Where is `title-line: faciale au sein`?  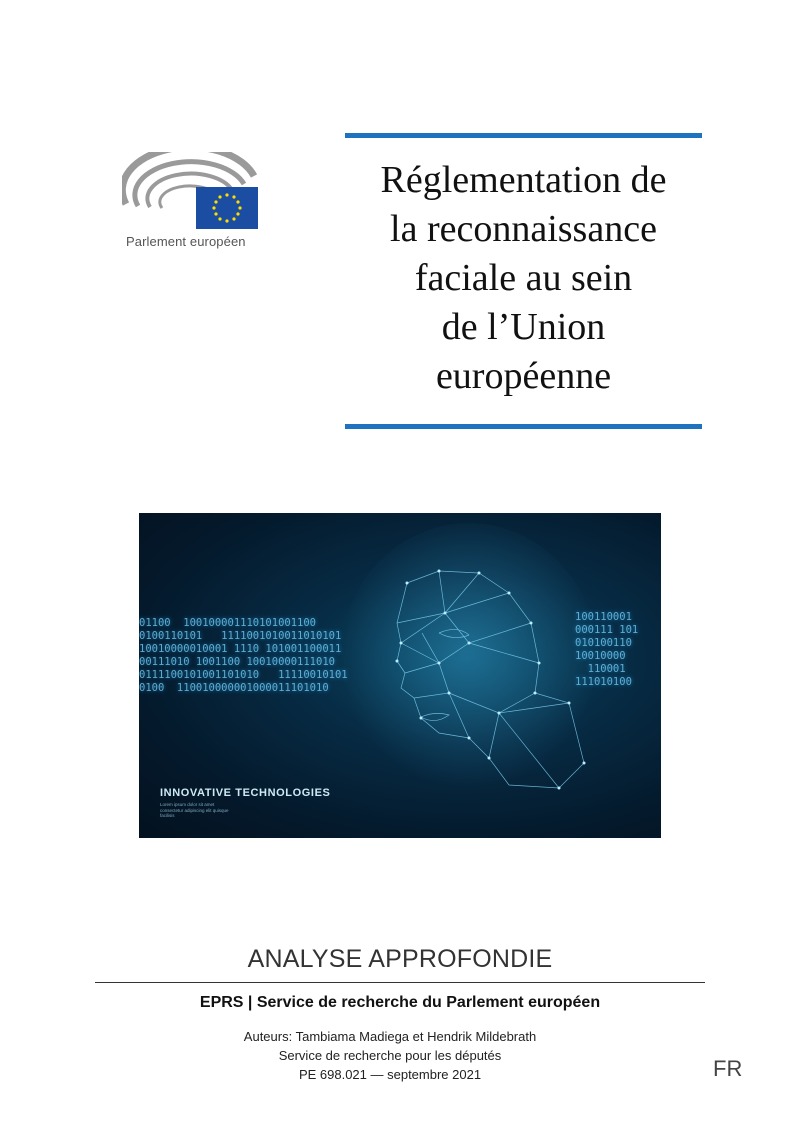
title-line: faciale au sein is located at coordinates (523, 278).